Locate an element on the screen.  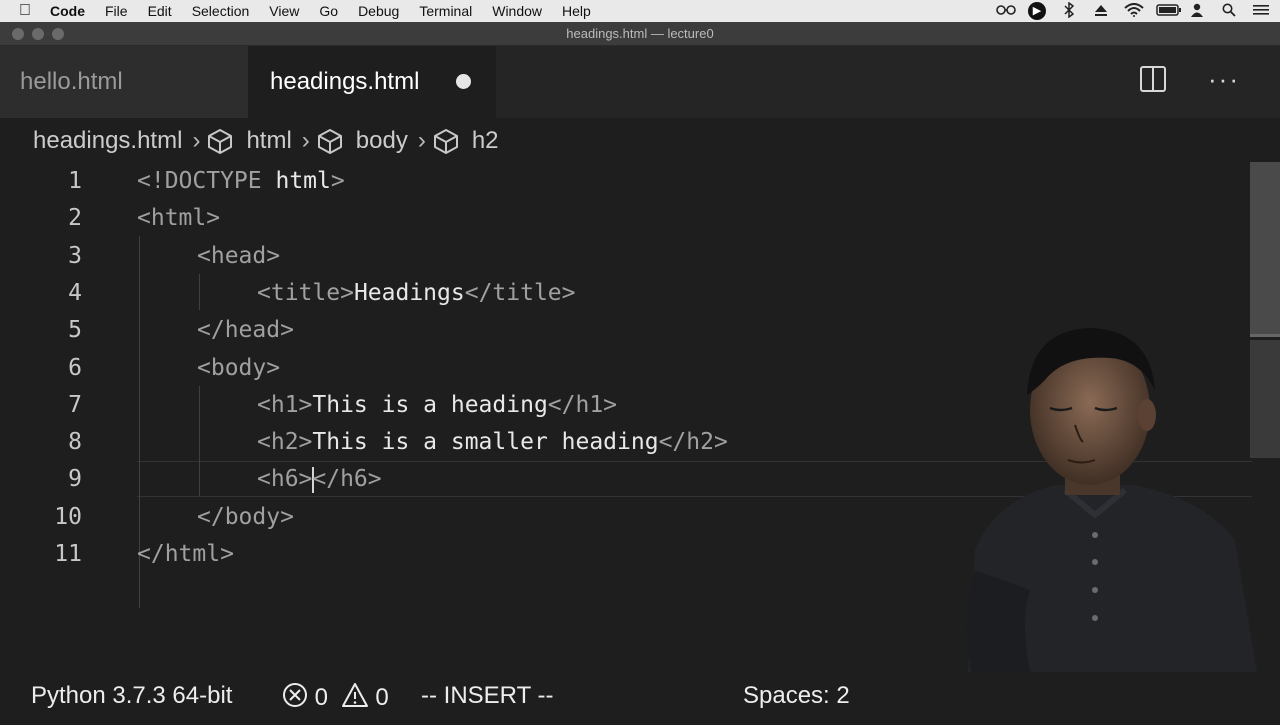
html-tag-token: </body> is located at coordinates (245, 516).